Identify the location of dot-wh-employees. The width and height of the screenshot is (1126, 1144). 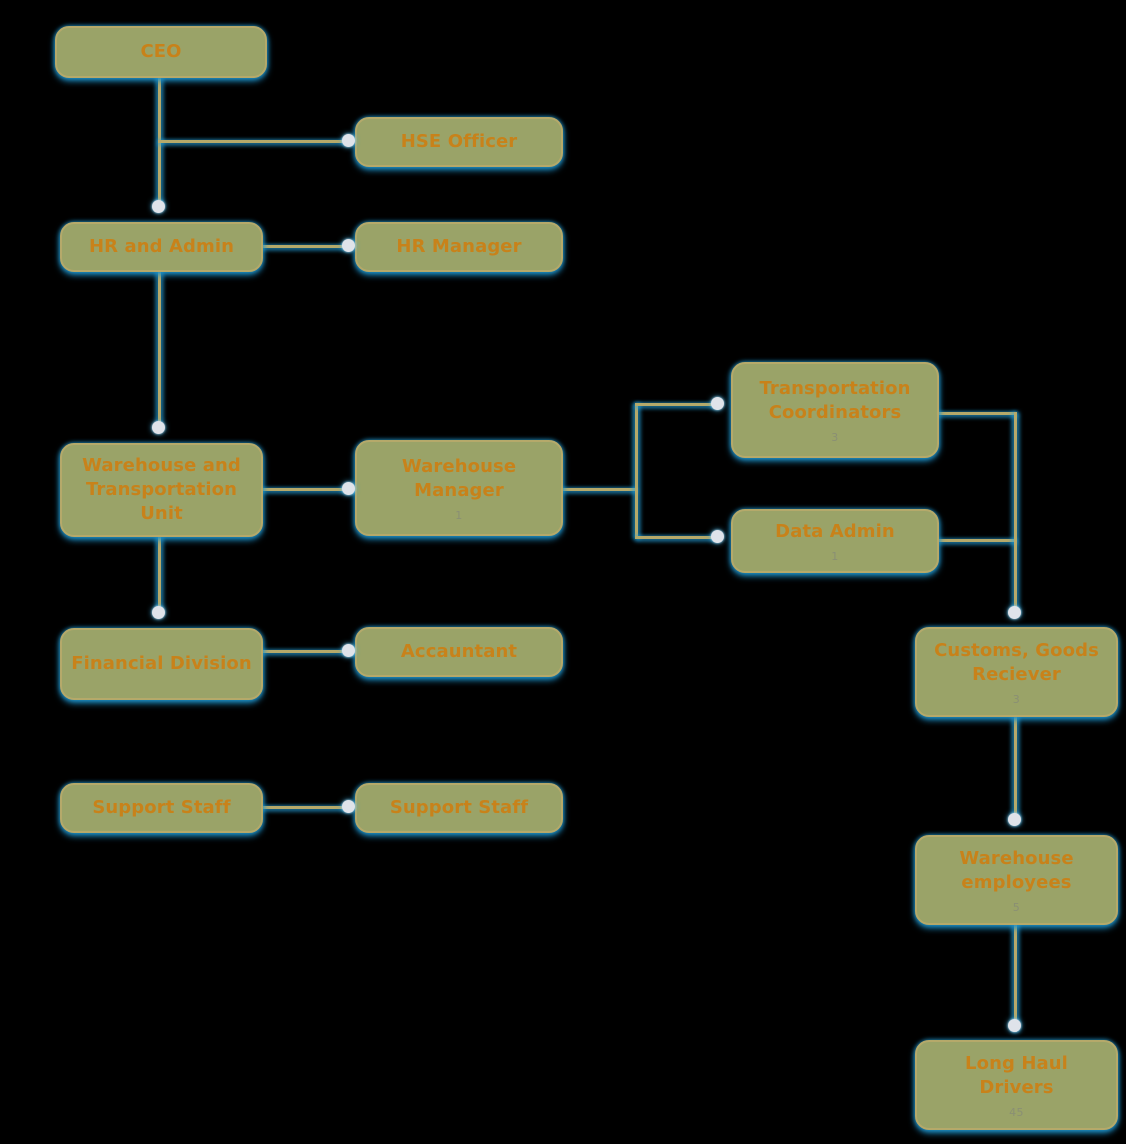
(1014, 819).